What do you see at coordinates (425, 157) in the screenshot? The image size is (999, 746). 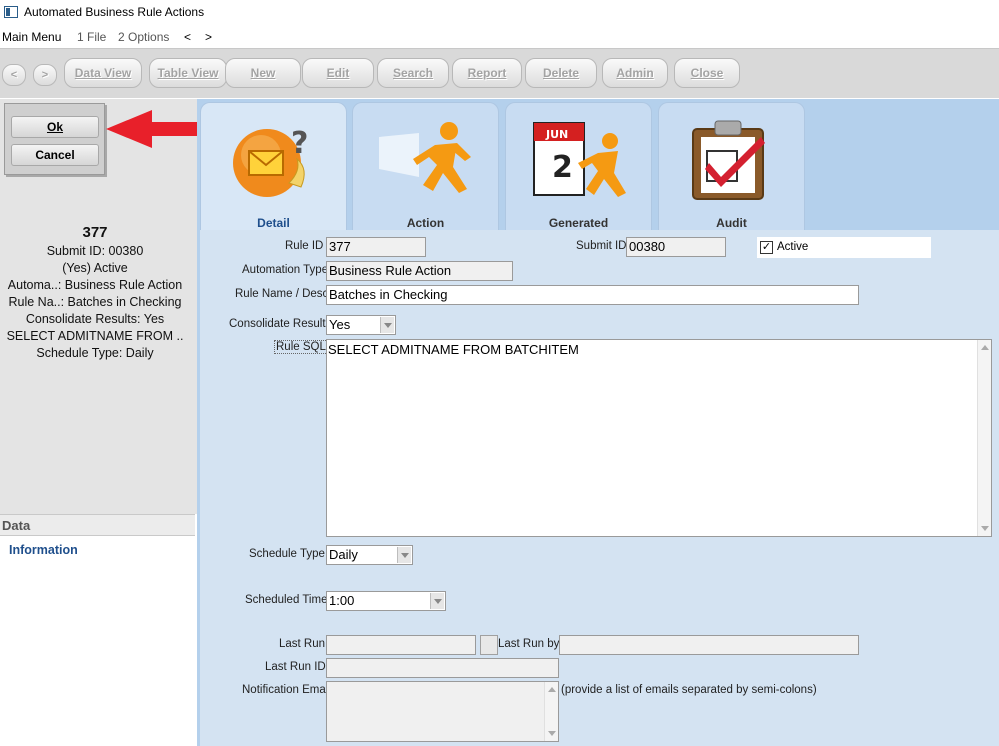 I see `running-man-icon` at bounding box center [425, 157].